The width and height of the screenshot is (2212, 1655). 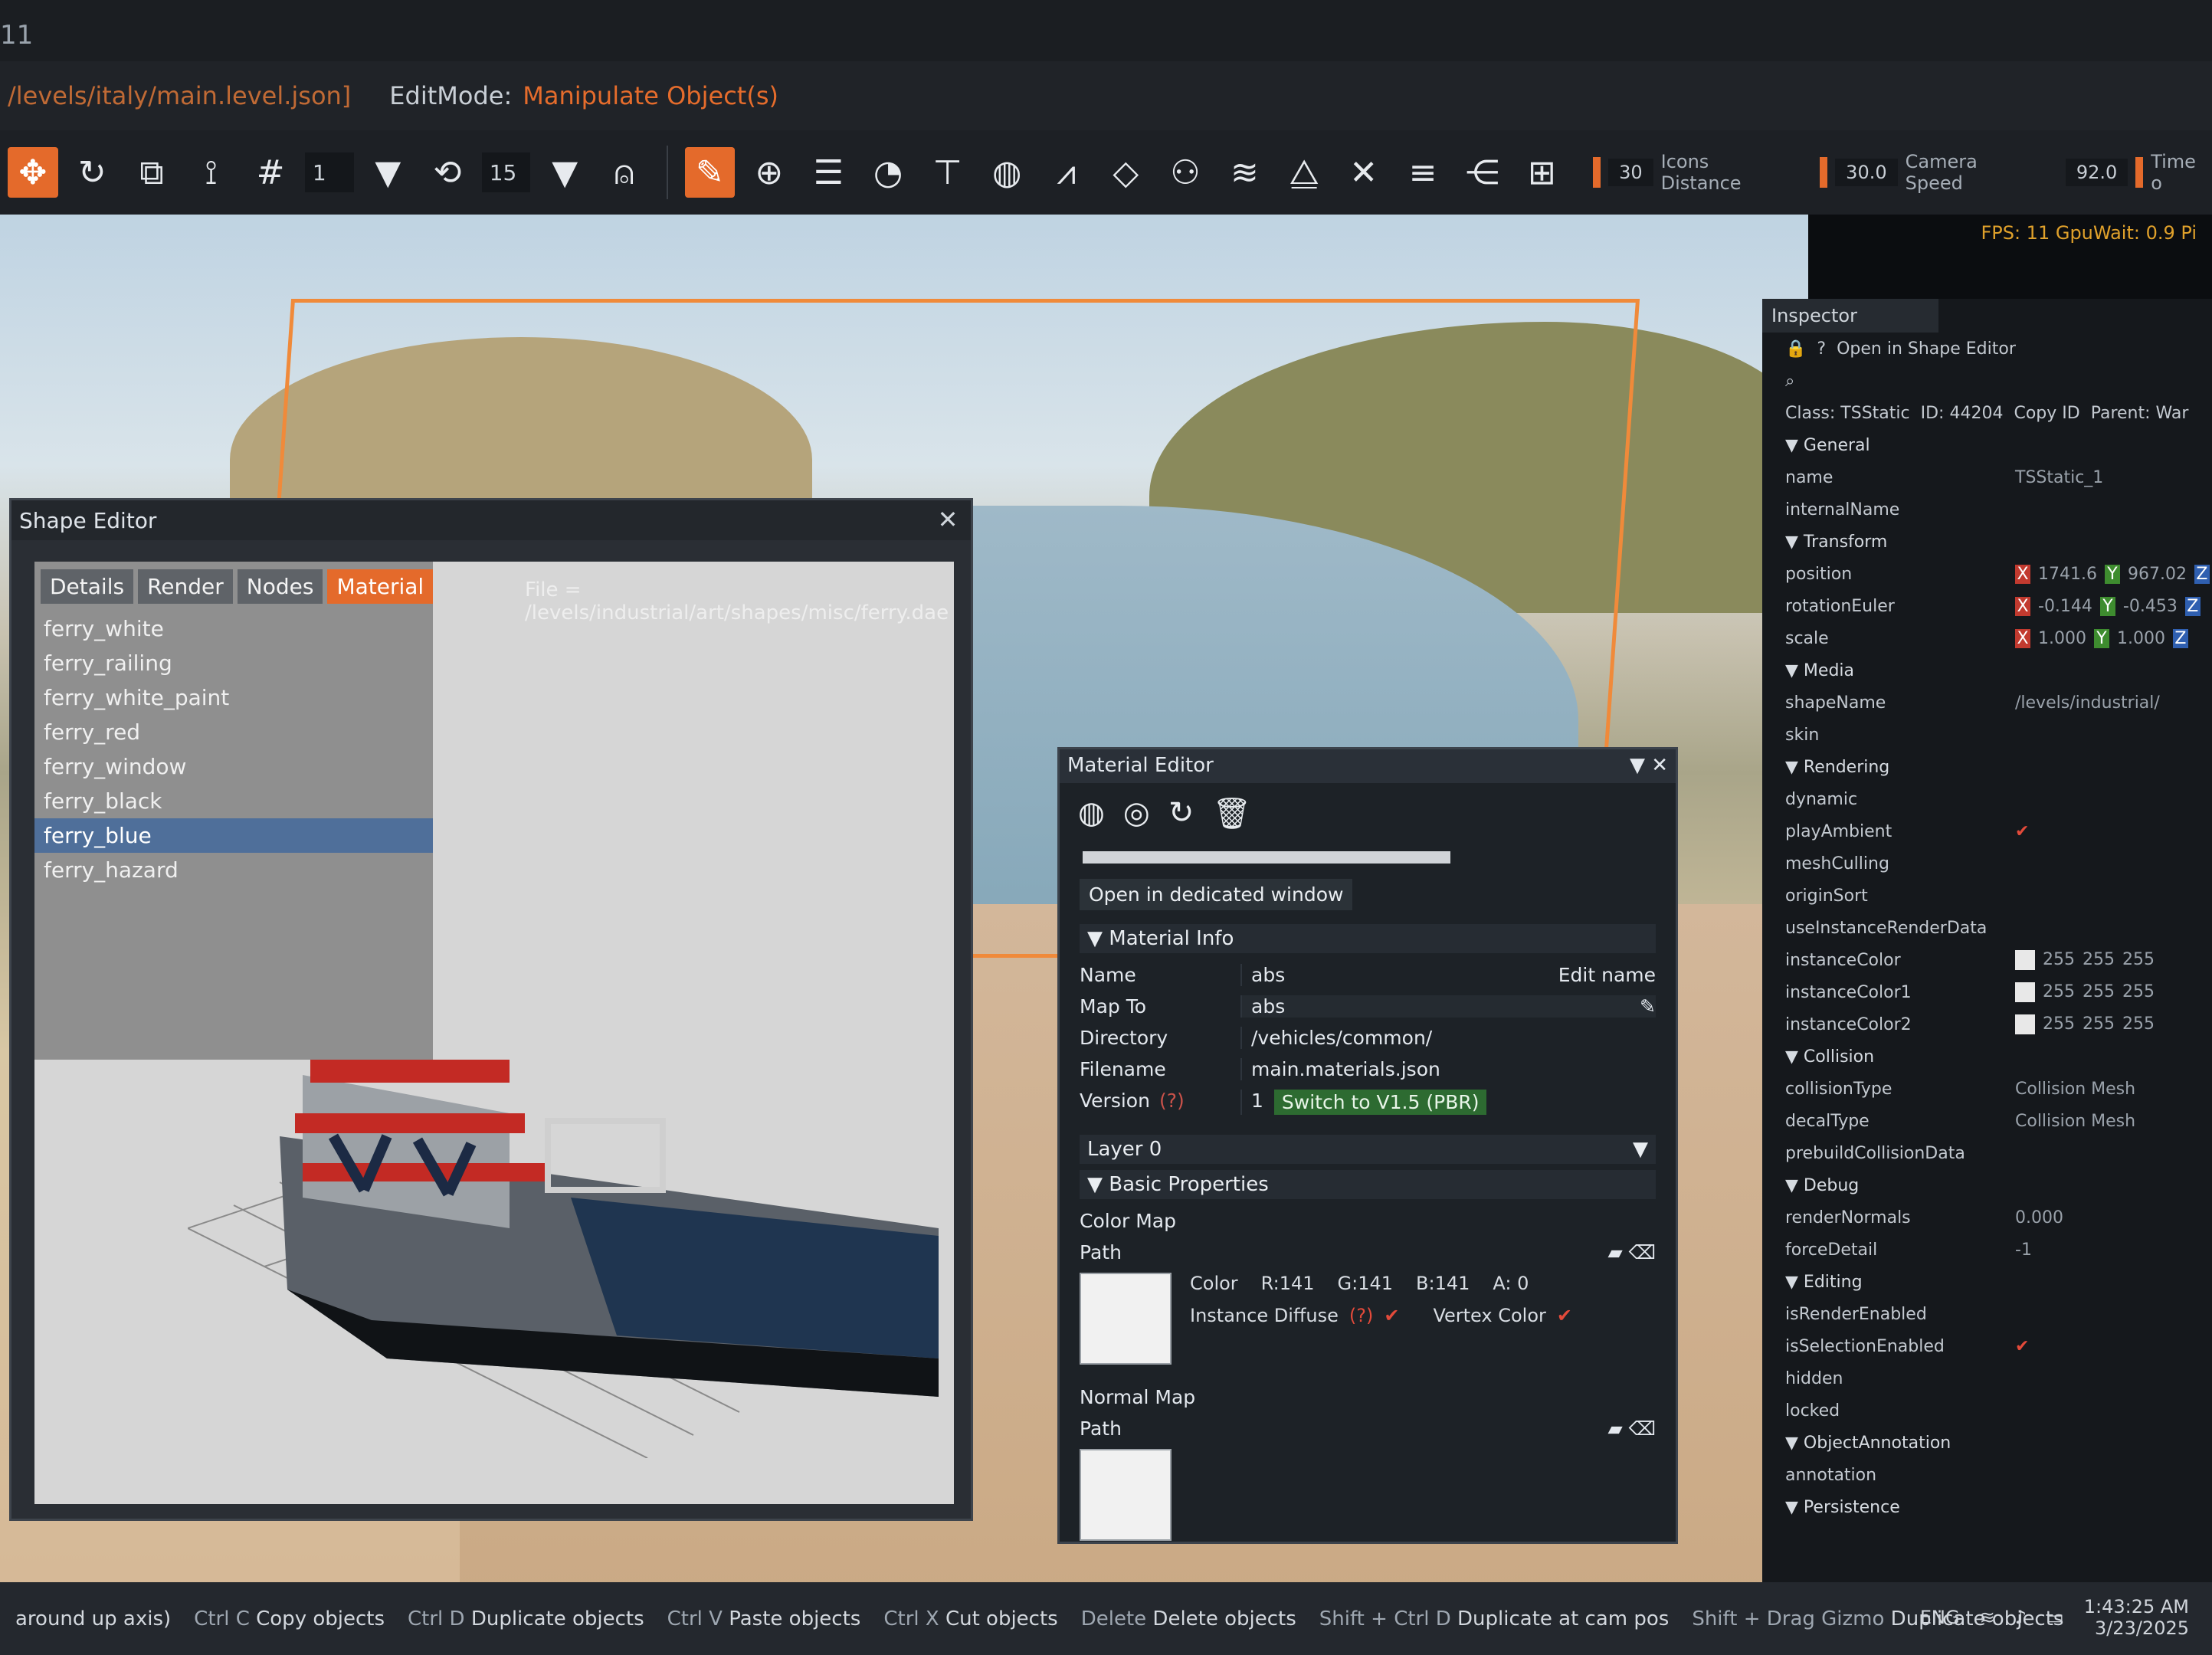 I want to click on material-editor-titlebar: Material Editor ▼ ✕, so click(x=1368, y=766).